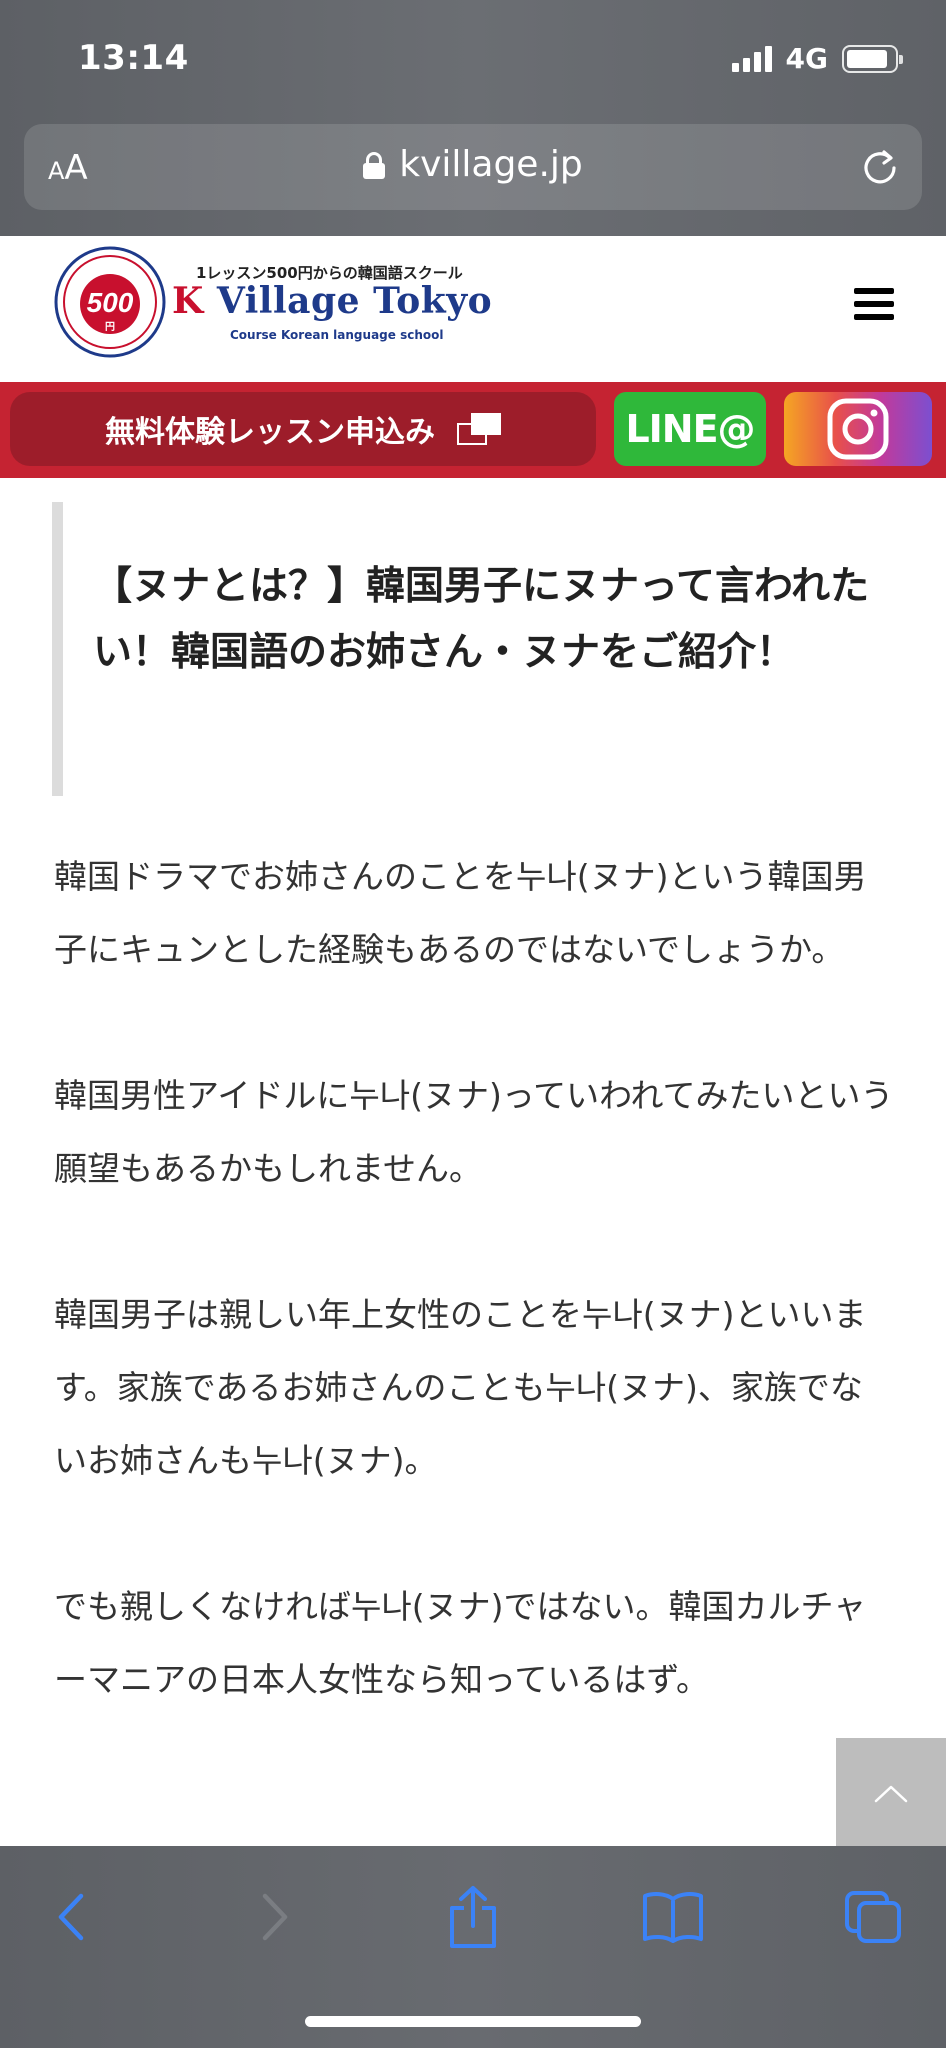 The height and width of the screenshot is (2048, 946). What do you see at coordinates (690, 429) in the screenshot?
I see `line-button: LINE@` at bounding box center [690, 429].